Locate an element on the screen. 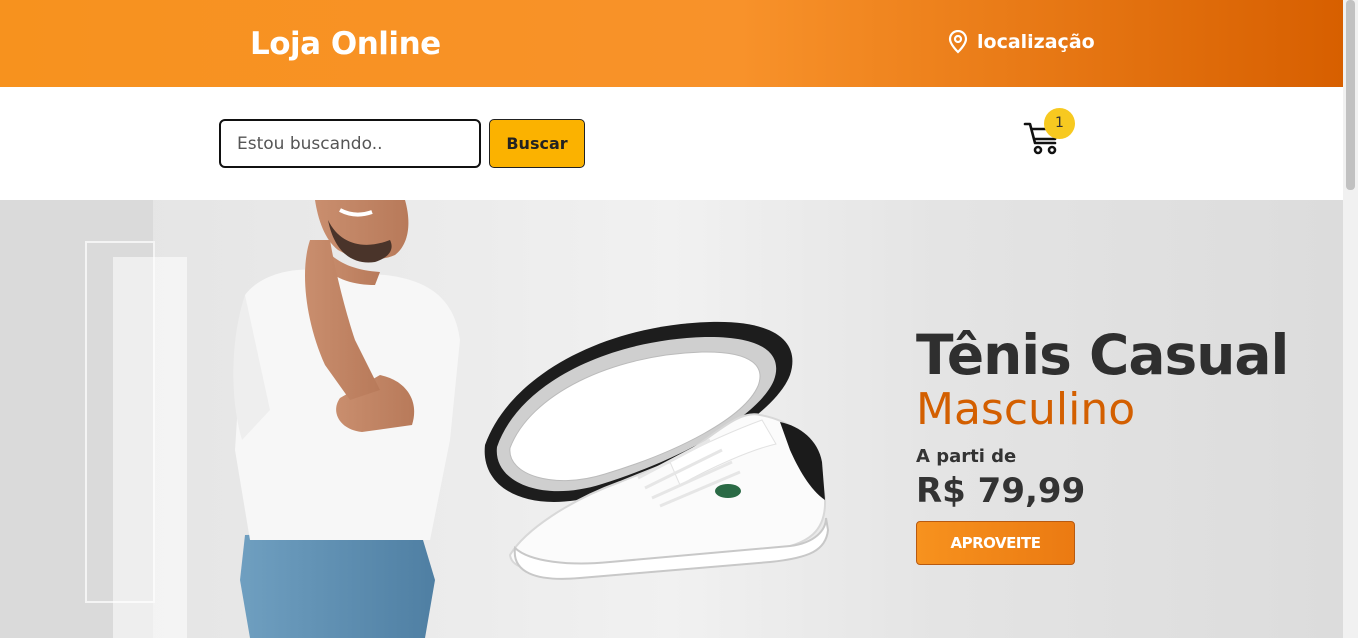  page-scrollbar is located at coordinates (1350, 319).